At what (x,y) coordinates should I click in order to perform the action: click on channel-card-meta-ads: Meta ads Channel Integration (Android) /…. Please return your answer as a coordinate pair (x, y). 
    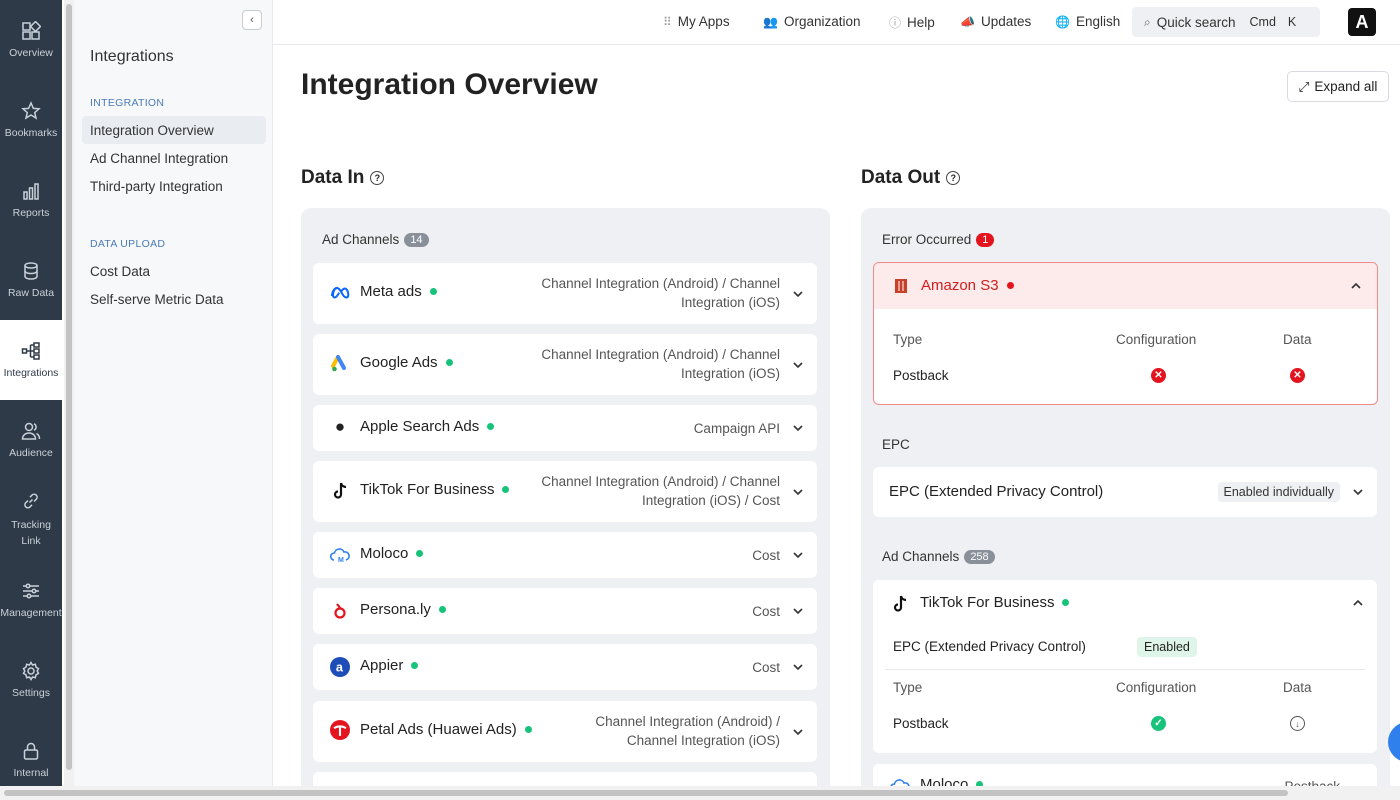
    Looking at the image, I should click on (565, 293).